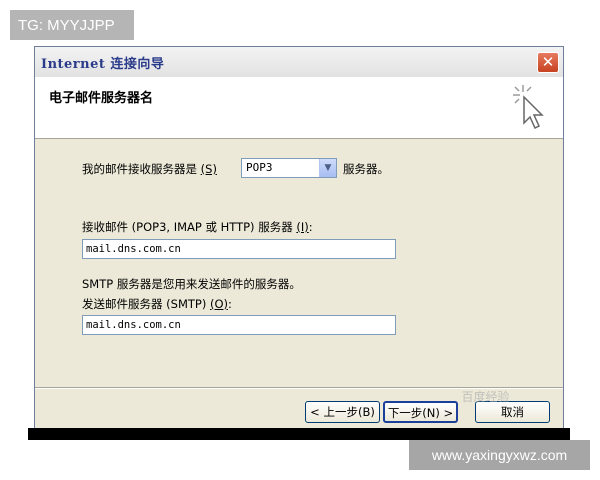 The image size is (600, 480). Describe the element at coordinates (327, 168) in the screenshot. I see `chevron-down-icon: ▼` at that location.